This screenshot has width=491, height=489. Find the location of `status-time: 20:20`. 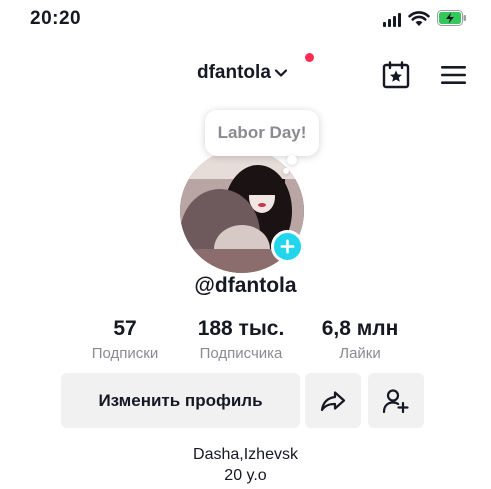

status-time: 20:20 is located at coordinates (56, 18).